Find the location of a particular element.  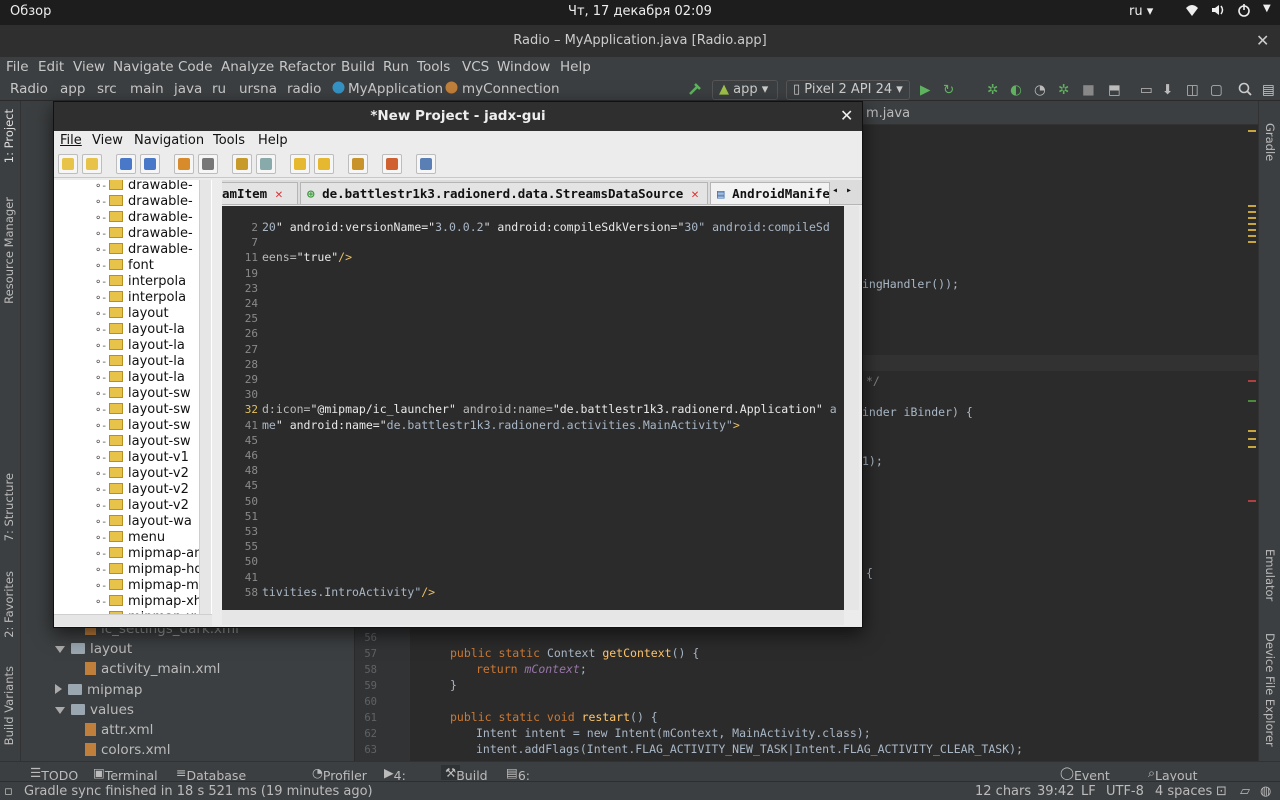

stop-icon: ■ is located at coordinates (1090, 90).